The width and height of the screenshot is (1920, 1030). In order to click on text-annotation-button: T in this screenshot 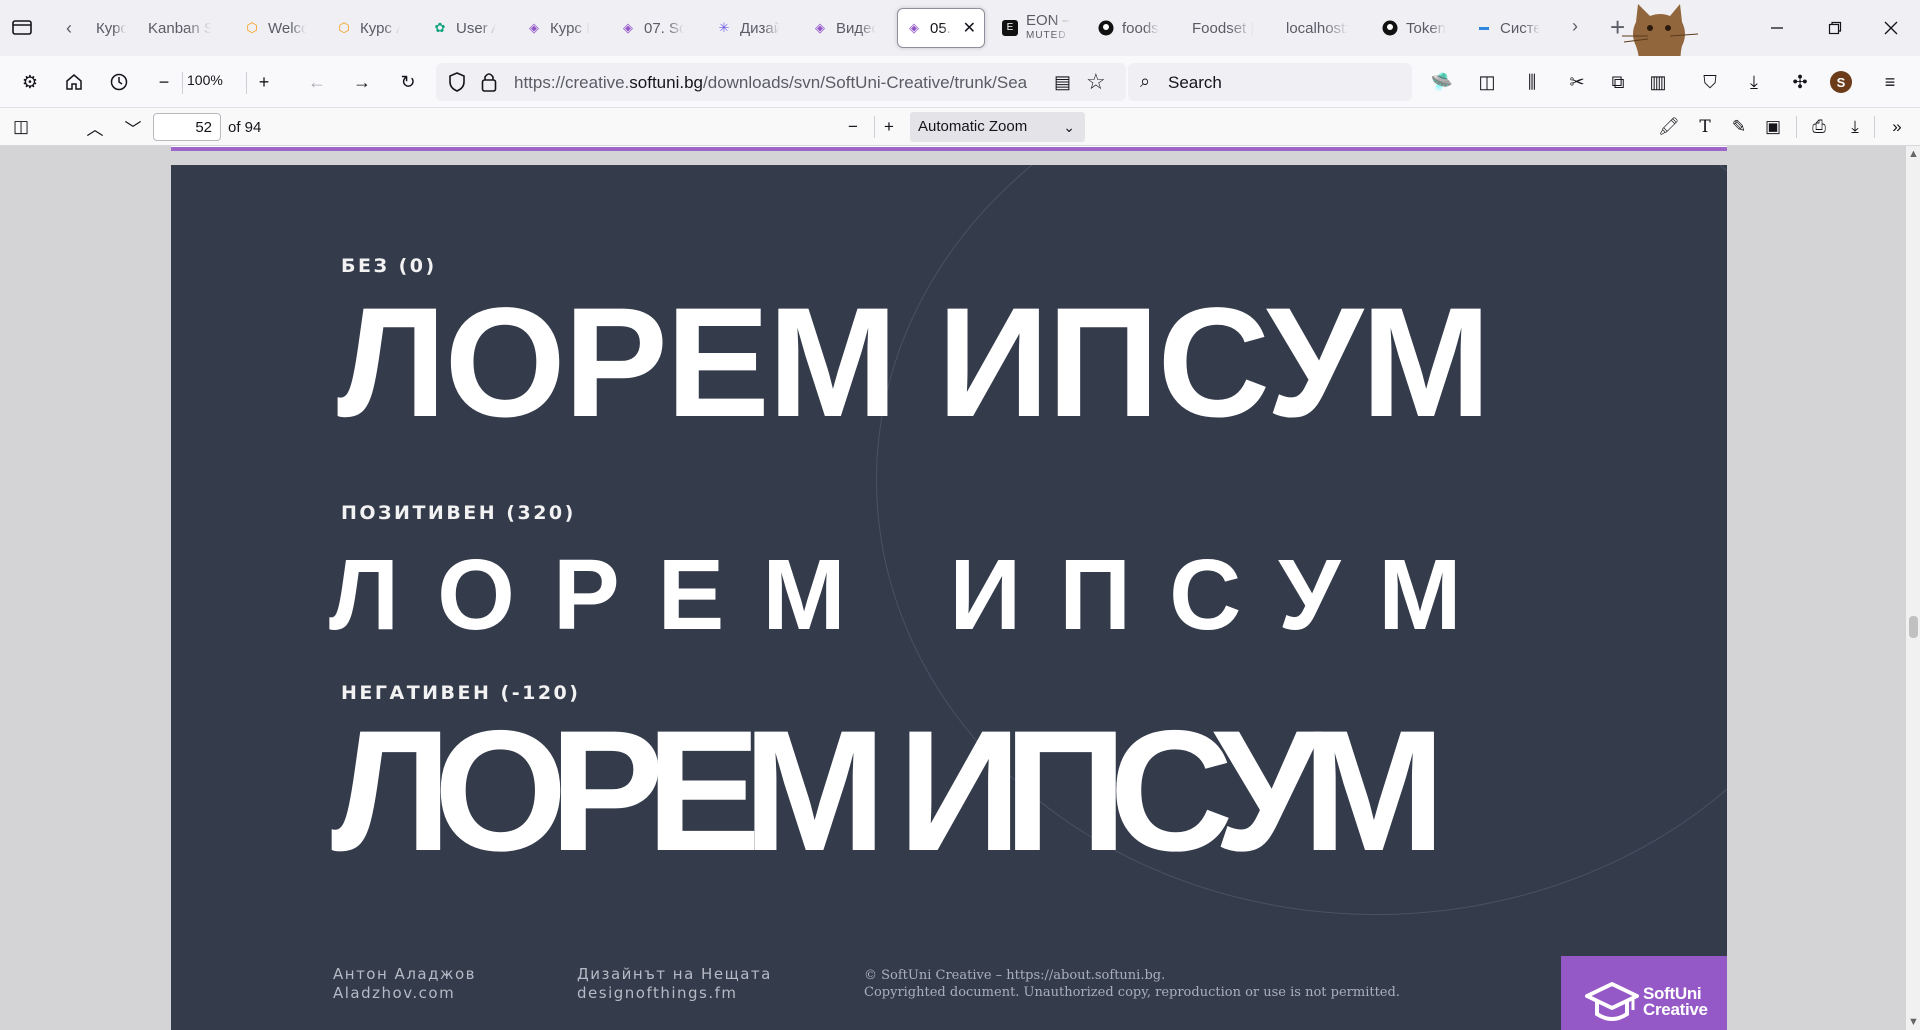, I will do `click(1705, 127)`.